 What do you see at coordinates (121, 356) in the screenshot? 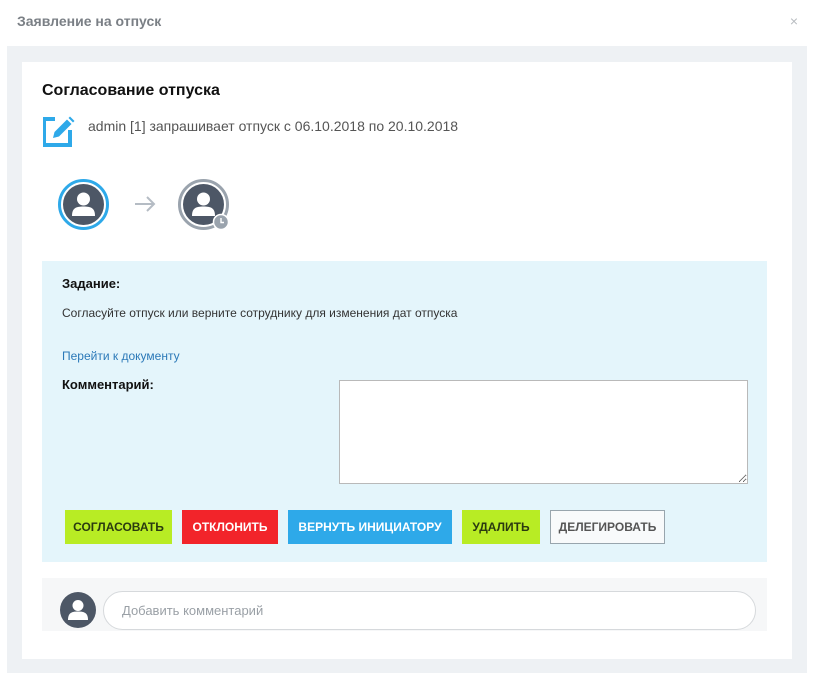
I see `go-to-document-link: Перейти к документу` at bounding box center [121, 356].